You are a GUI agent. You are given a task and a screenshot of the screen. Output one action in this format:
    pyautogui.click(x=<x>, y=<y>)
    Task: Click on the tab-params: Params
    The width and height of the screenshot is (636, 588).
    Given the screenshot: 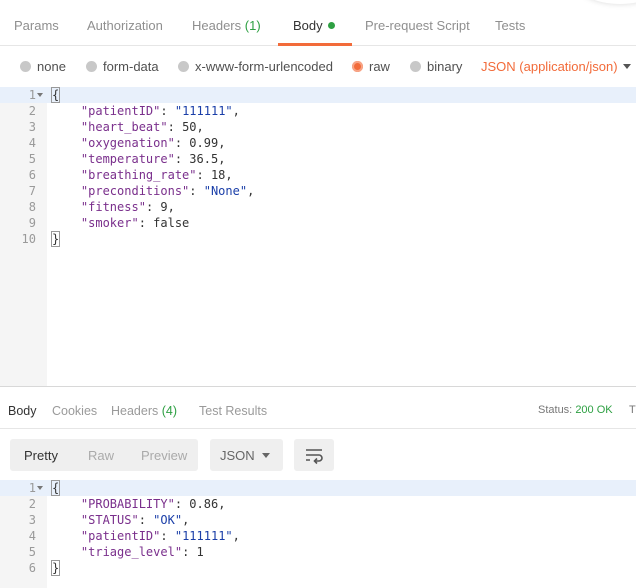 What is the action you would take?
    pyautogui.click(x=36, y=25)
    